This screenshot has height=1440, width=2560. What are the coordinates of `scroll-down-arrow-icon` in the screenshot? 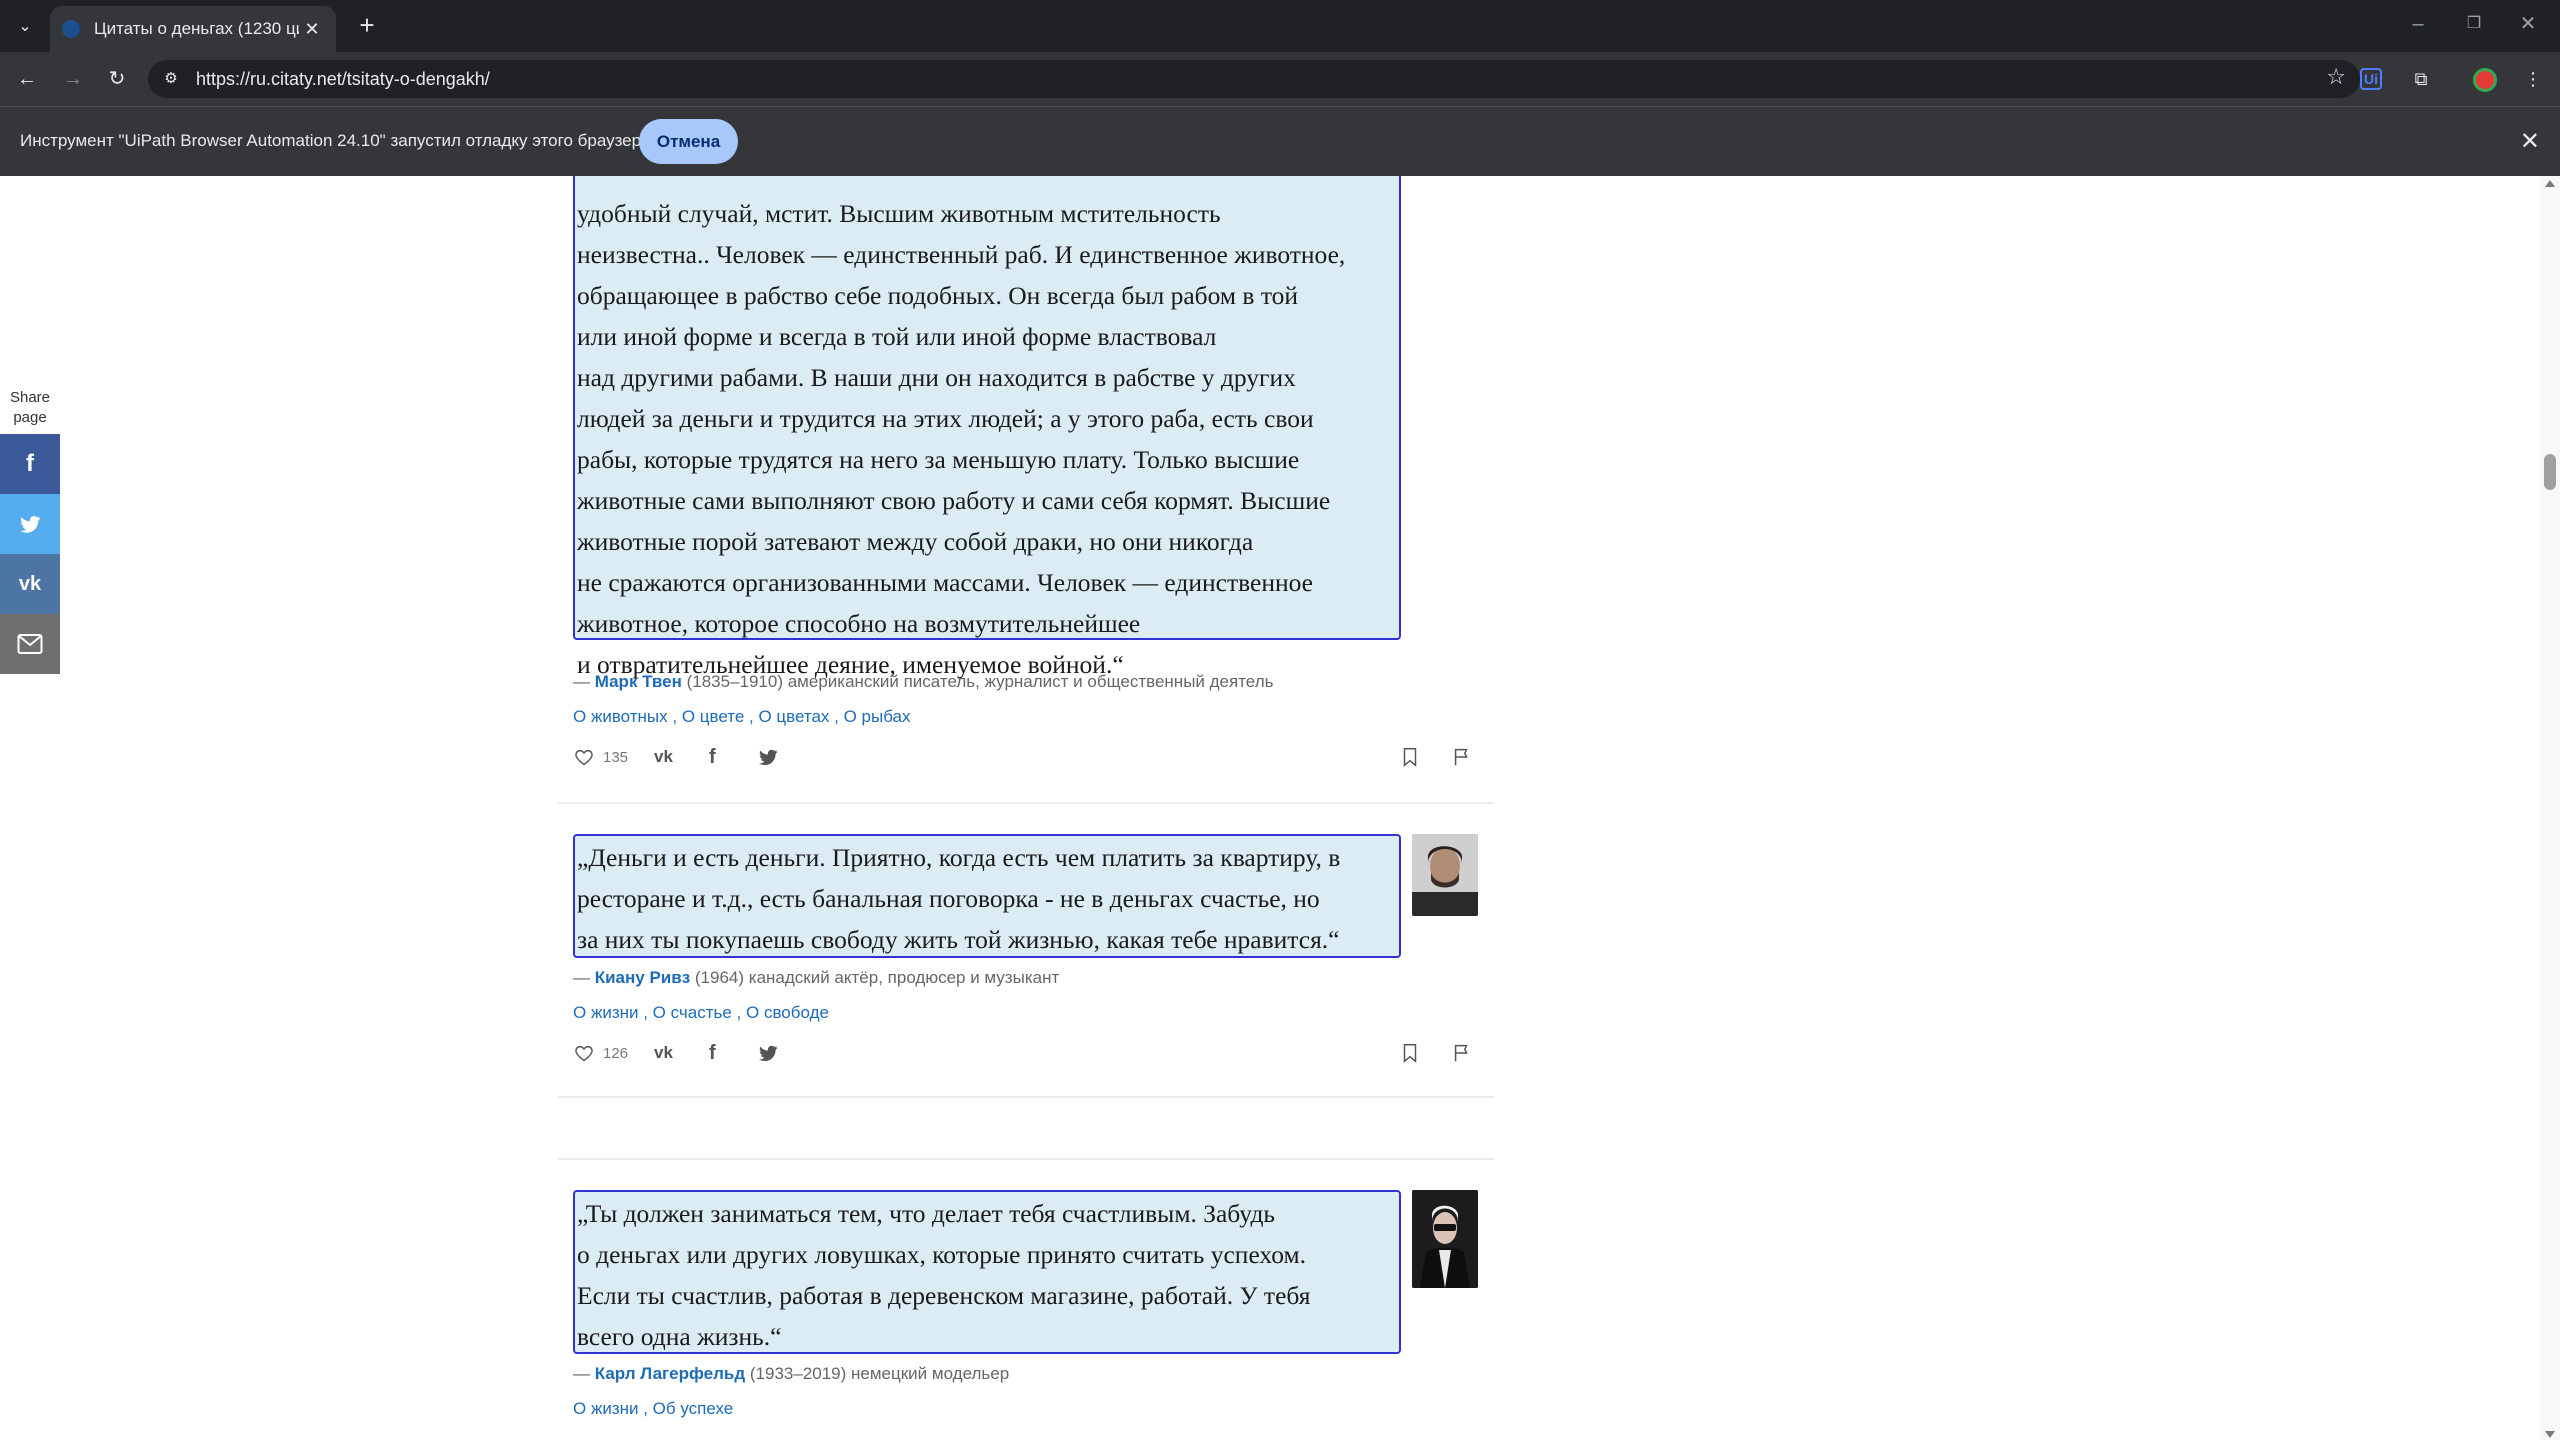 It's located at (2550, 1434).